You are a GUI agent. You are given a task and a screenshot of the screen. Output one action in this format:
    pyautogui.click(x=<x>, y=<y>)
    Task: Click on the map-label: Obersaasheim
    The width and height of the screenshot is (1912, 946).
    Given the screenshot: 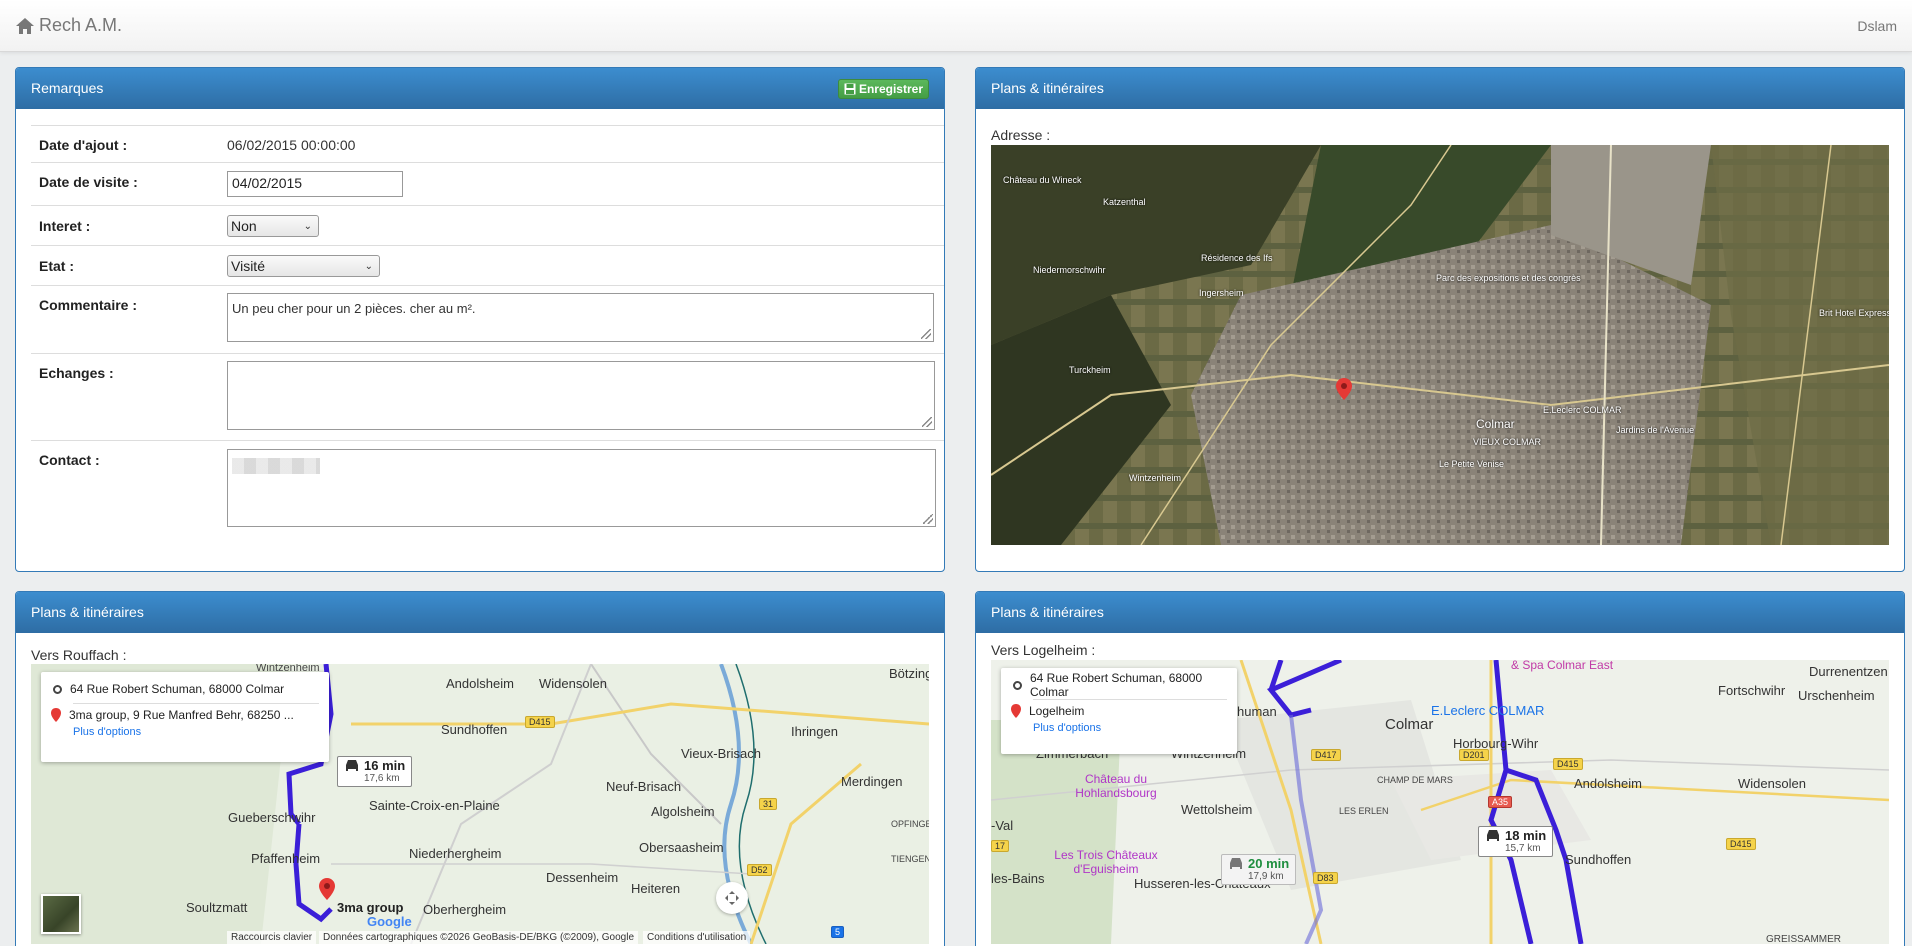 What is the action you would take?
    pyautogui.click(x=681, y=847)
    